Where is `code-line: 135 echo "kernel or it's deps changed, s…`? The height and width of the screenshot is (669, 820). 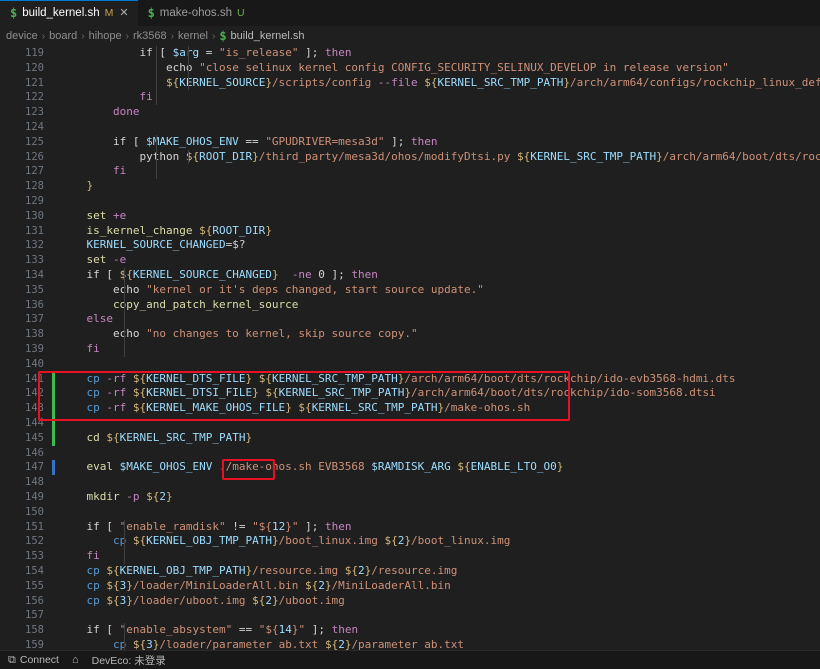
code-line: 135 echo "kernel or it's deps changed, s… is located at coordinates (410, 290).